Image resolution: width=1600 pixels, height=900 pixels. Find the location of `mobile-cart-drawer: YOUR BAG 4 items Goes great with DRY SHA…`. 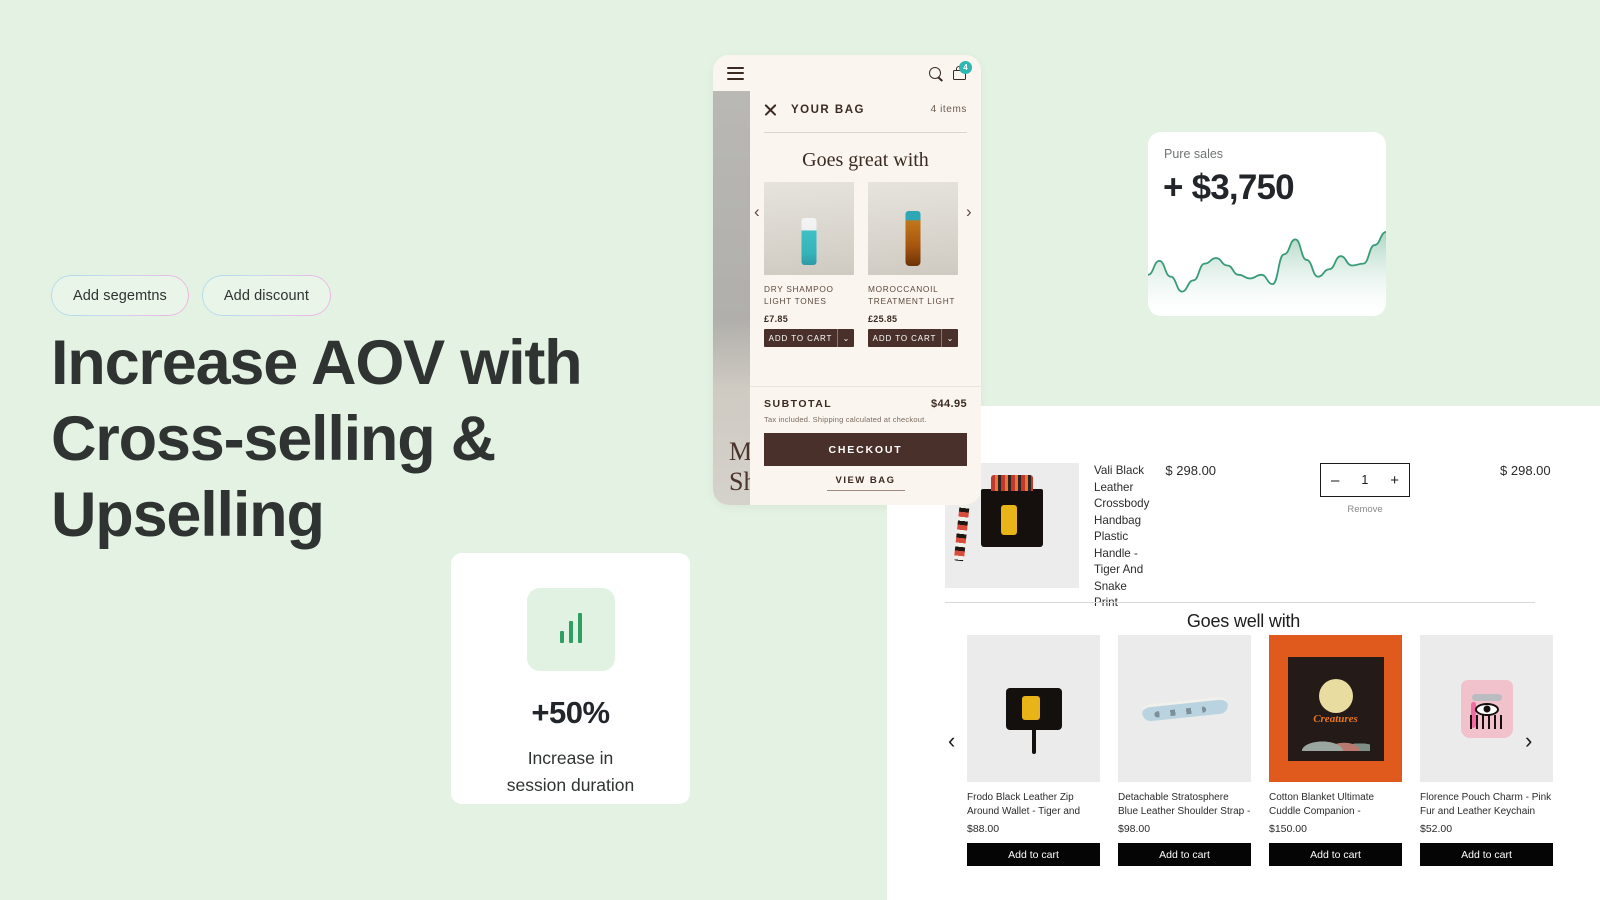

mobile-cart-drawer: YOUR BAG 4 items Goes great with DRY SHA… is located at coordinates (865, 298).